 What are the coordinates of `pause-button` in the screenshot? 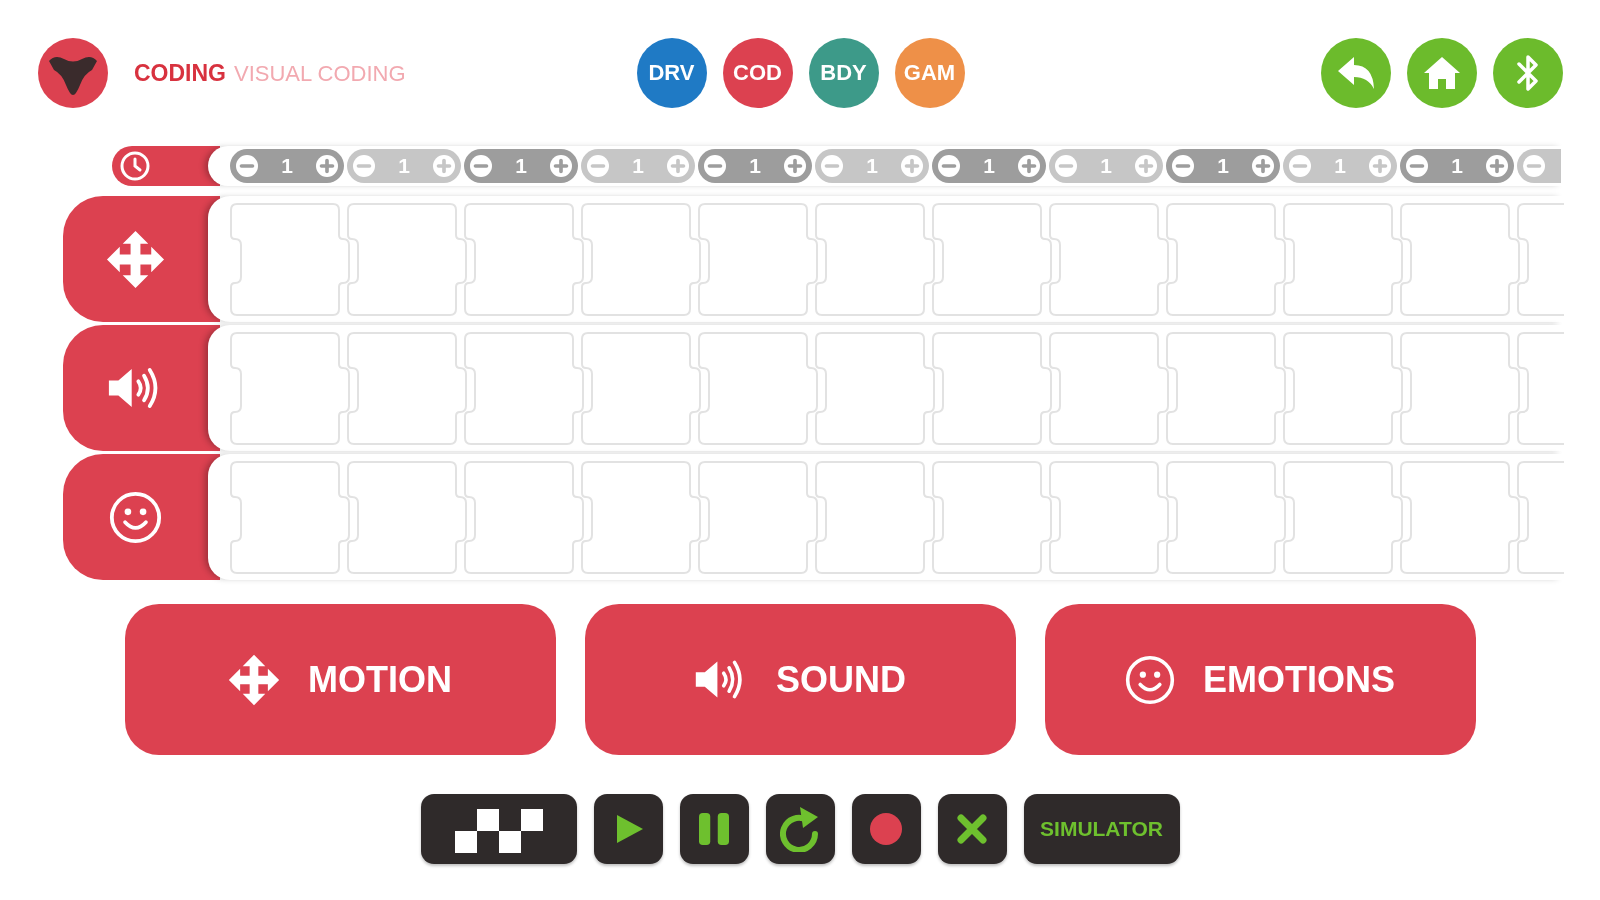 It's located at (714, 829).